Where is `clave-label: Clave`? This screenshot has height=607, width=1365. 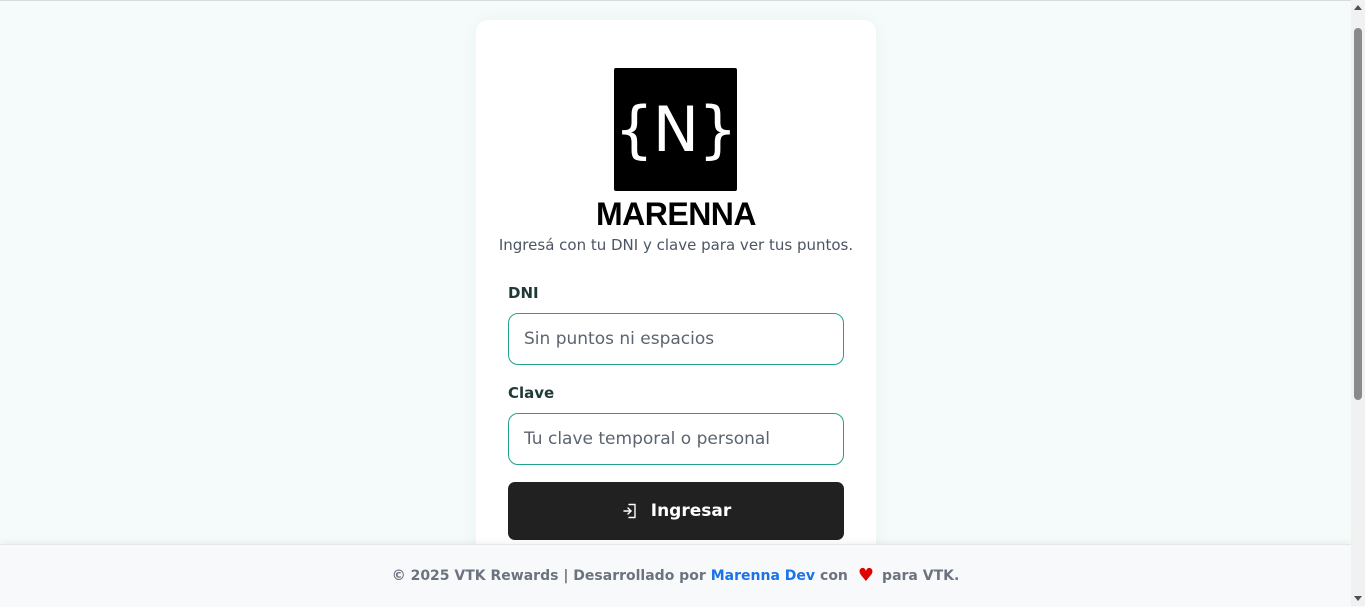
clave-label: Clave is located at coordinates (531, 393).